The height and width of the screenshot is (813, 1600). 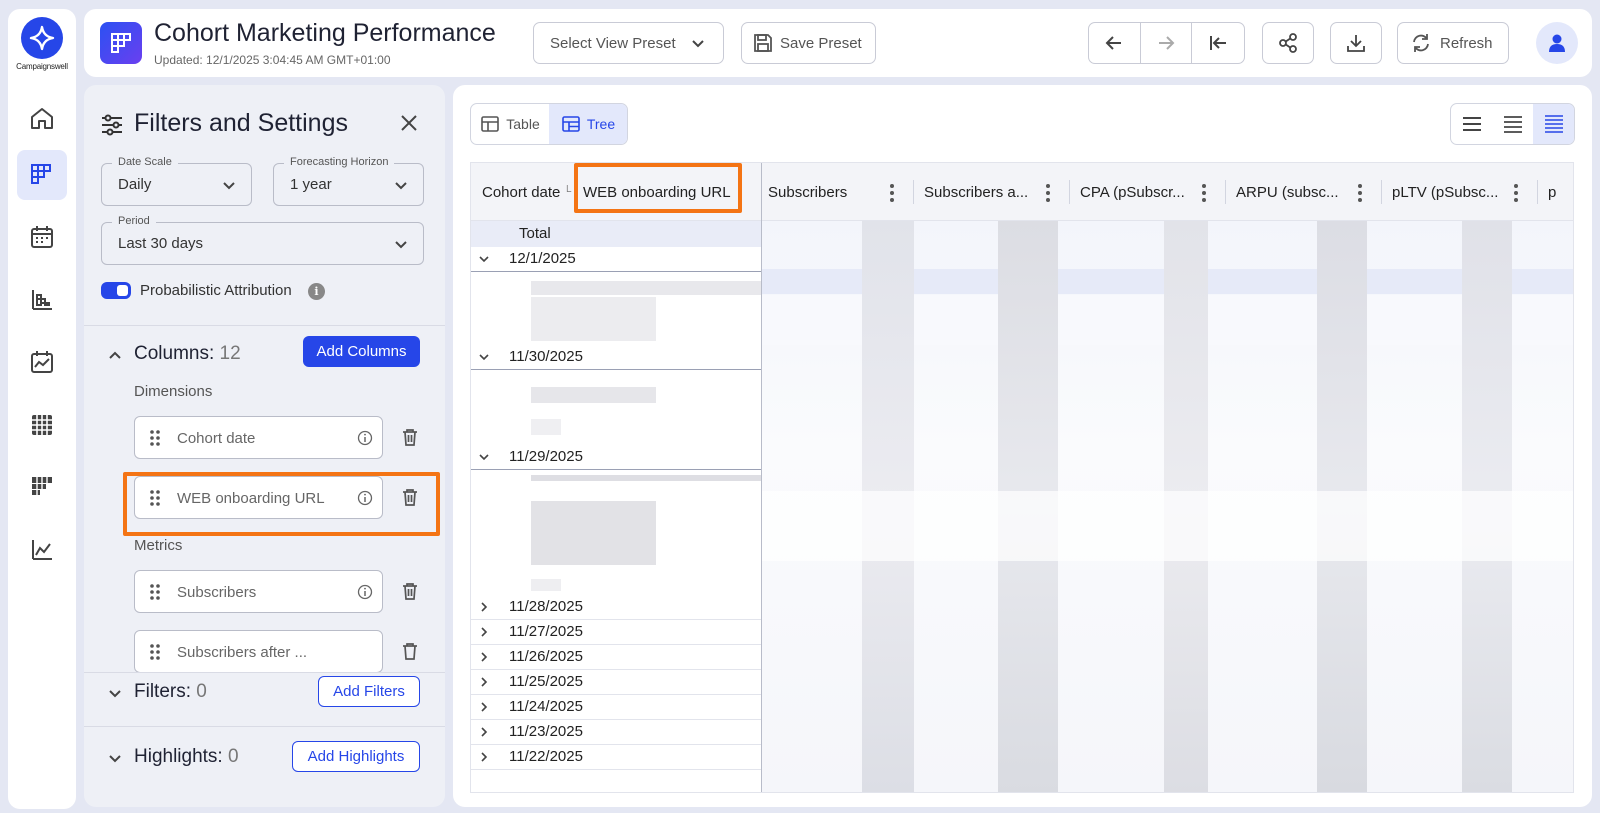 What do you see at coordinates (316, 291) in the screenshot?
I see `info-icon: i` at bounding box center [316, 291].